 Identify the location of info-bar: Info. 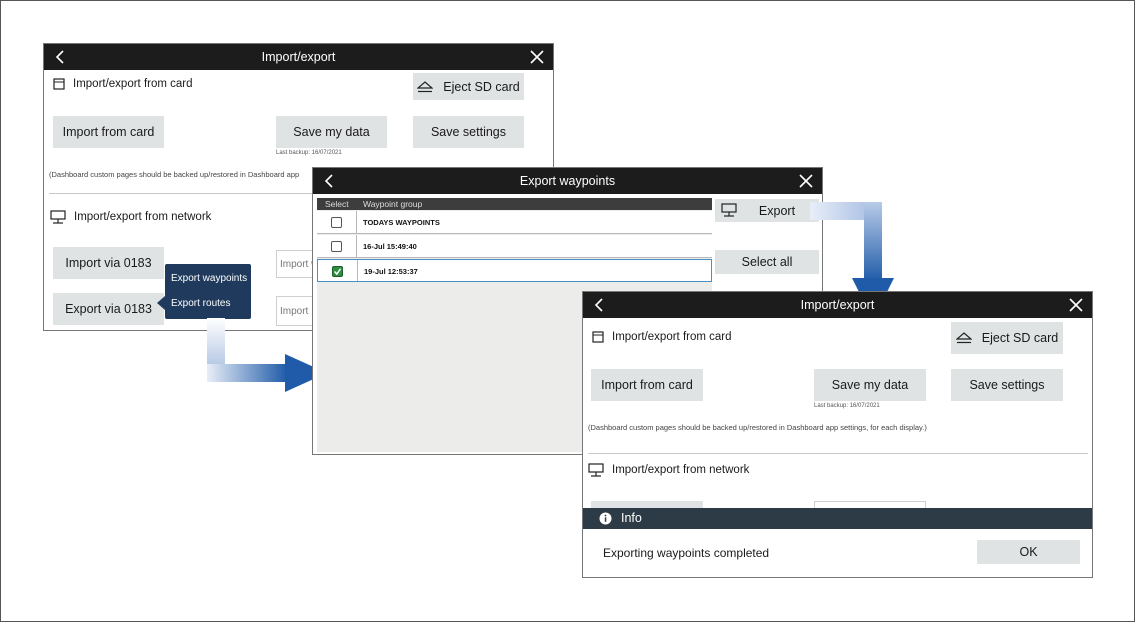
(837, 518).